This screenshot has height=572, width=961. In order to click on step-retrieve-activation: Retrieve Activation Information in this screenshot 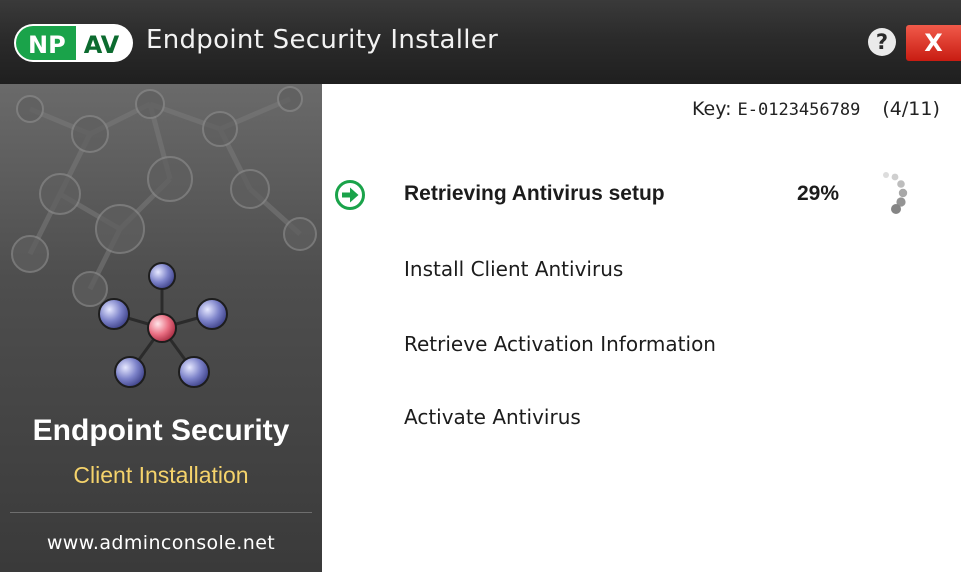, I will do `click(560, 344)`.